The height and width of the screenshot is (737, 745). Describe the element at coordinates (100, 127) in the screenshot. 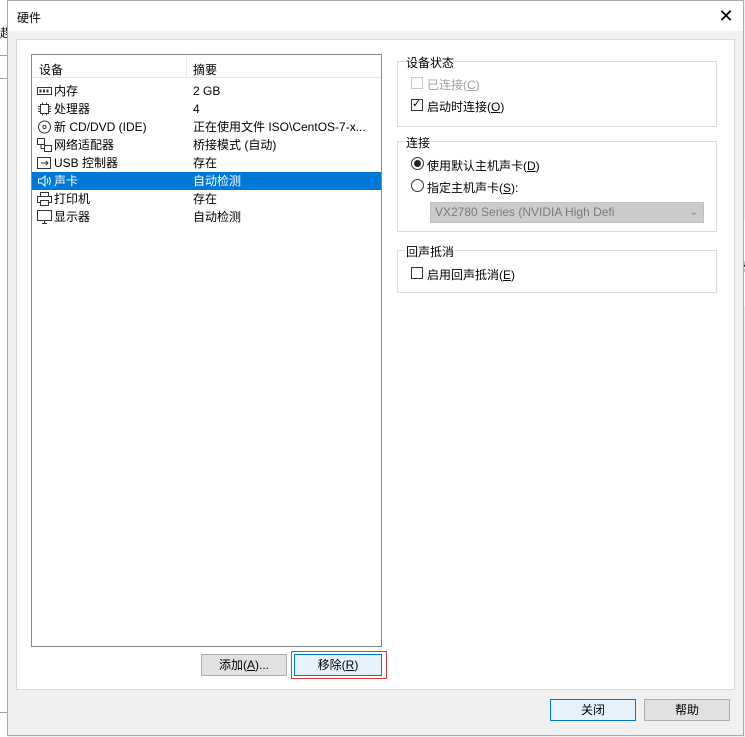

I see `device-name: 新 CD/DVD (IDE)` at that location.